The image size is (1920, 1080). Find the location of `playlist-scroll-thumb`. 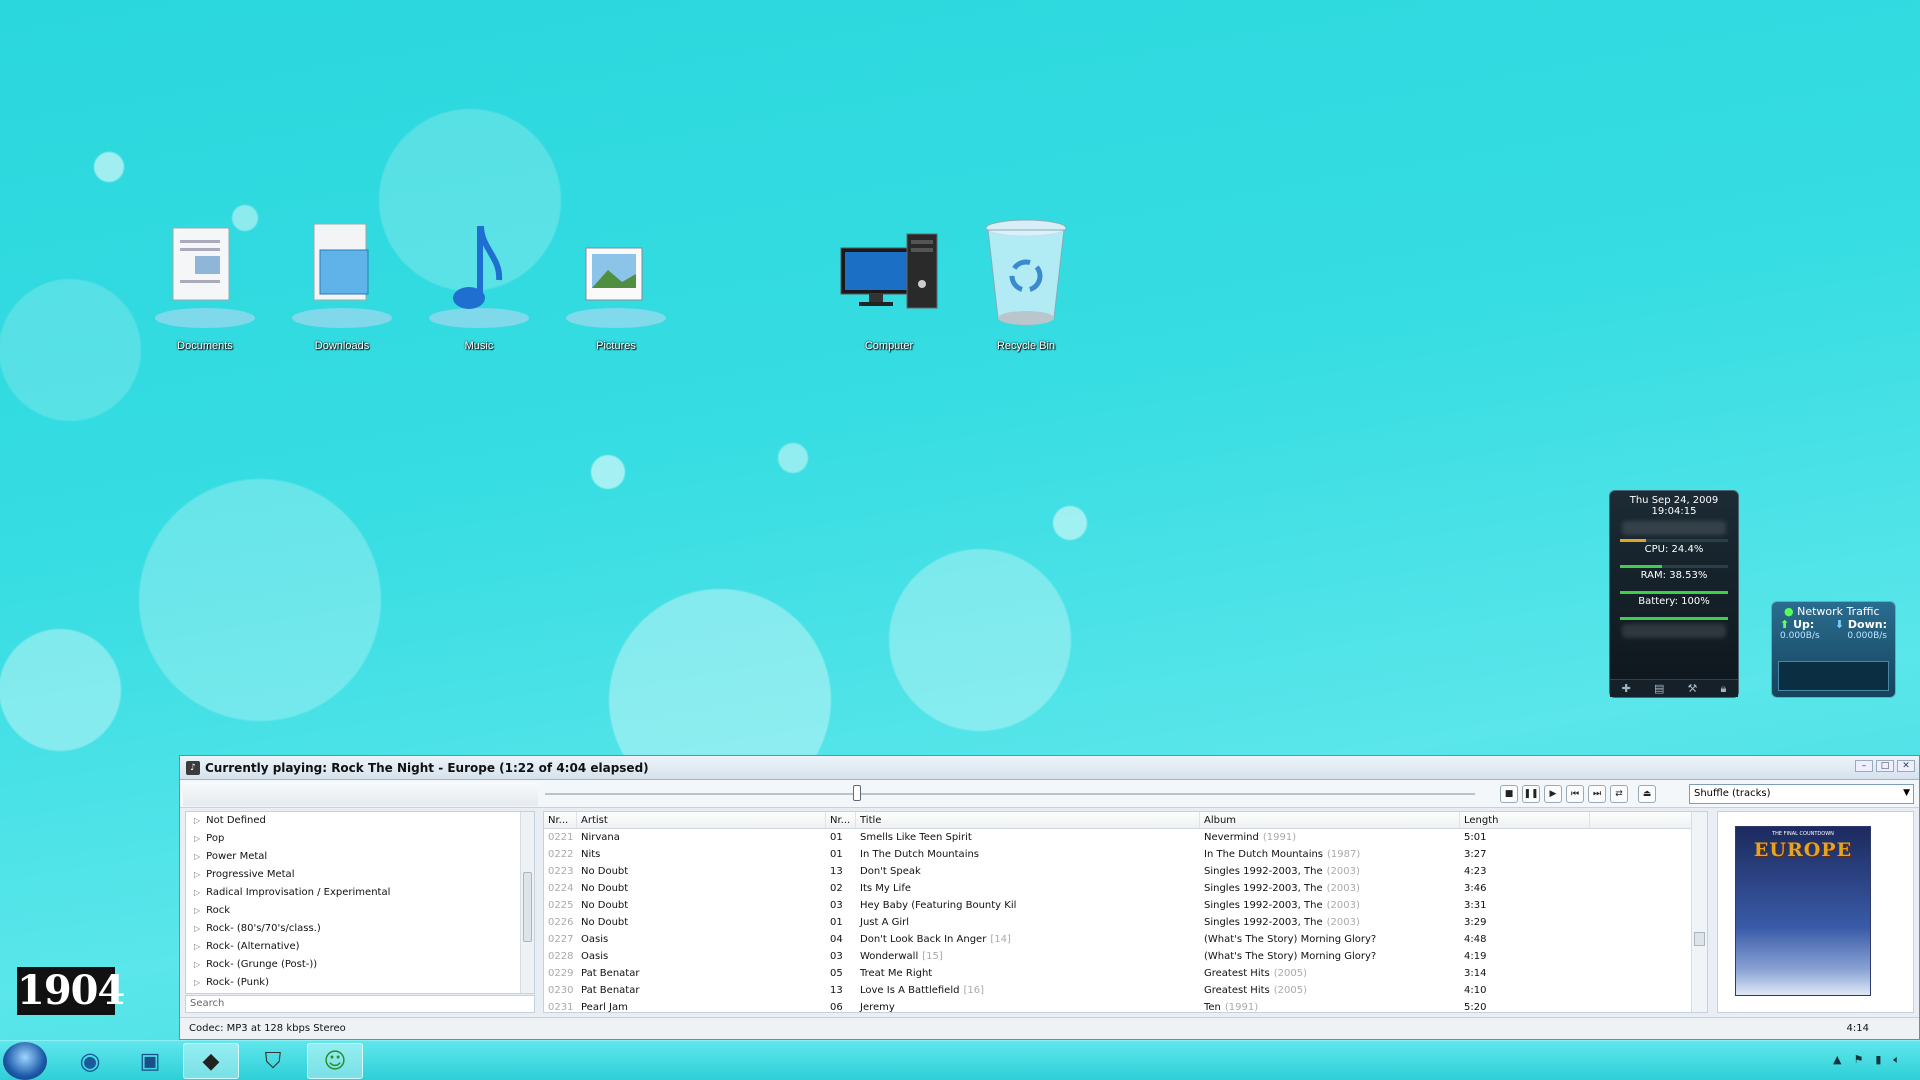

playlist-scroll-thumb is located at coordinates (1699, 939).